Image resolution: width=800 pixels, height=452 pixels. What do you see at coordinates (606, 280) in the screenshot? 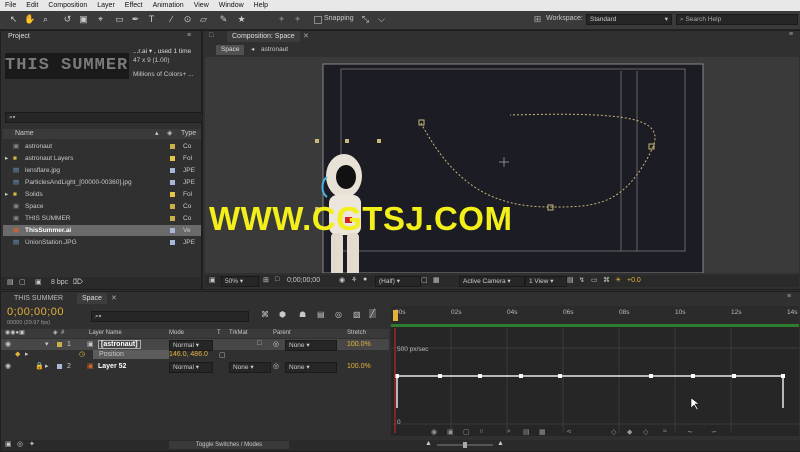
I see `flowchart-icon: ⌘` at bounding box center [606, 280].